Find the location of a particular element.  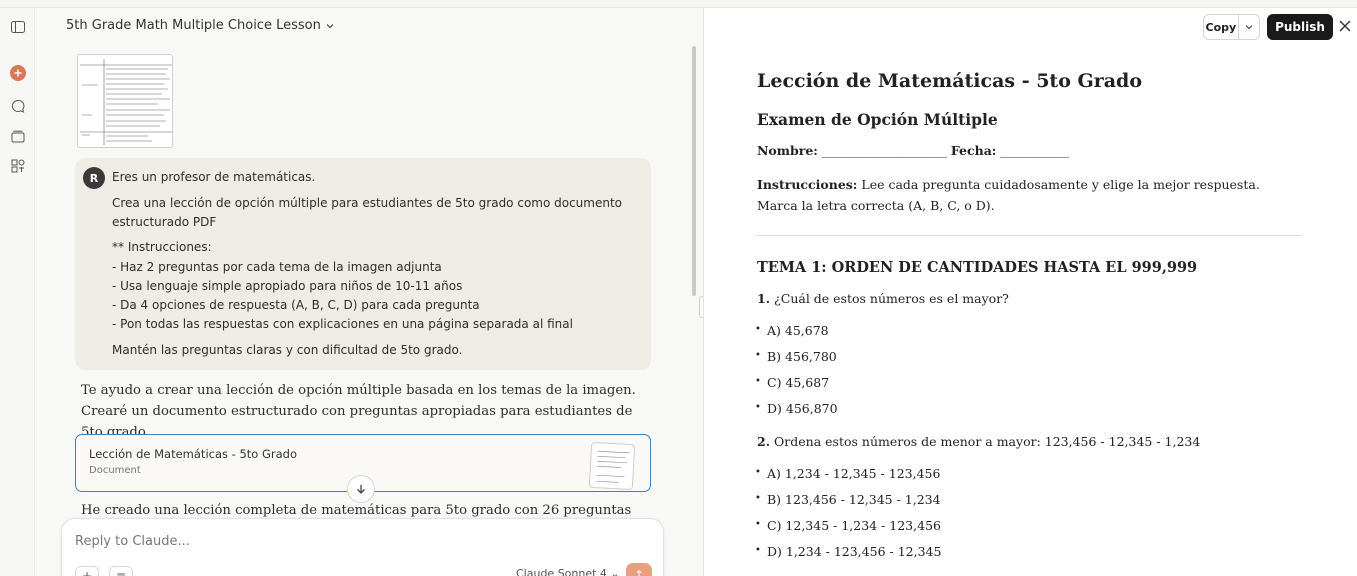

user-message-line: ** Instrucciones: is located at coordinates (162, 247).